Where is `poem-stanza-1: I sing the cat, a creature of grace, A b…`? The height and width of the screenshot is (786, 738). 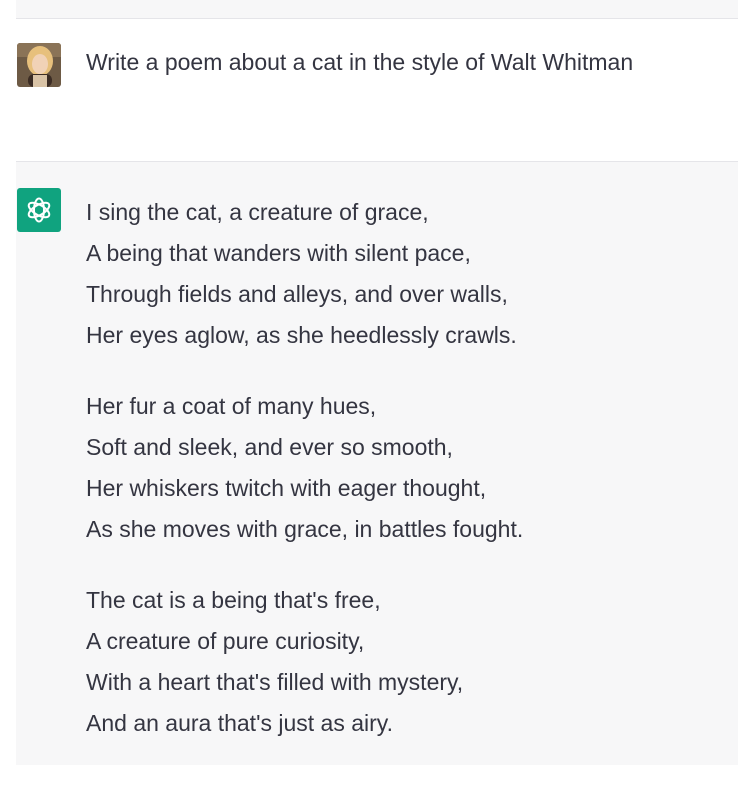
poem-stanza-1: I sing the cat, a creature of grace, A b… is located at coordinates (304, 274).